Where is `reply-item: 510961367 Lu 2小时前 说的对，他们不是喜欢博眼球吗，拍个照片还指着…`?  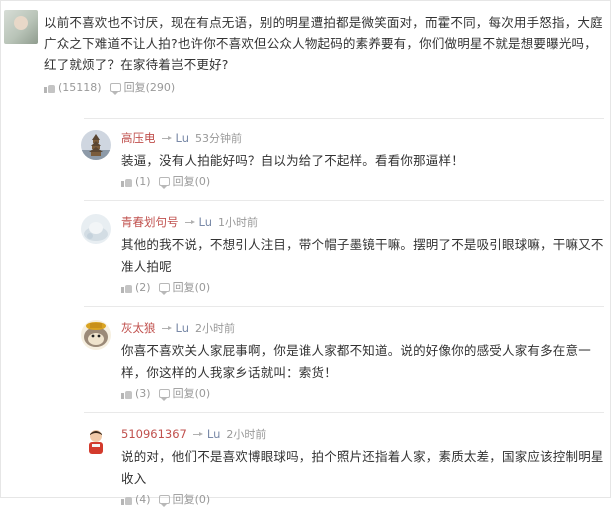 reply-item: 510961367 Lu 2小时前 说的对，他们不是喜欢博眼球吗，拍个照片还指着… is located at coordinates (346, 466).